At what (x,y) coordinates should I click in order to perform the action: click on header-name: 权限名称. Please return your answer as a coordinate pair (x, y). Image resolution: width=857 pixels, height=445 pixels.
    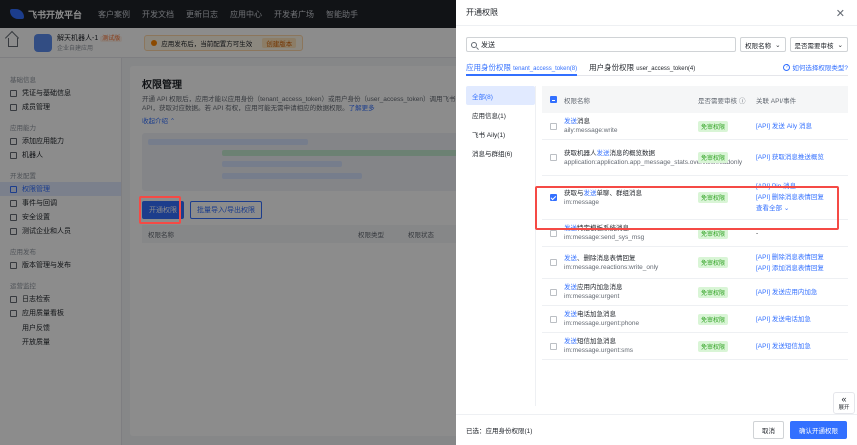
    Looking at the image, I should click on (577, 101).